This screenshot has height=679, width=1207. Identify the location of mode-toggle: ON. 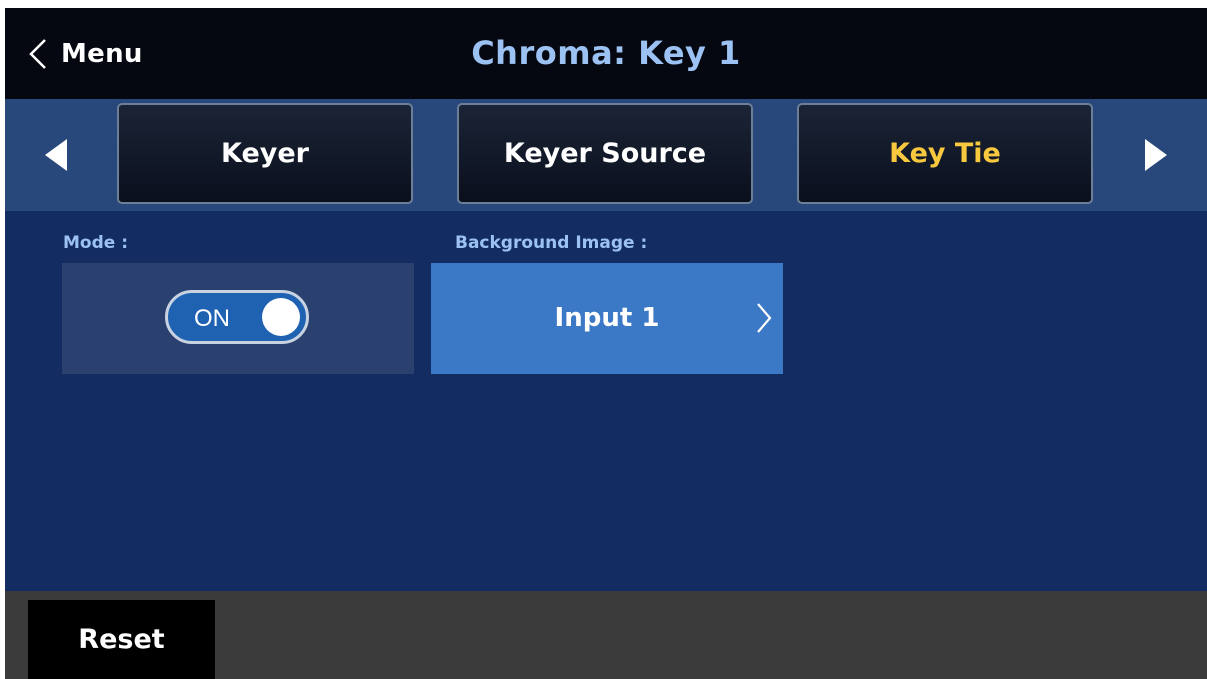
(237, 317).